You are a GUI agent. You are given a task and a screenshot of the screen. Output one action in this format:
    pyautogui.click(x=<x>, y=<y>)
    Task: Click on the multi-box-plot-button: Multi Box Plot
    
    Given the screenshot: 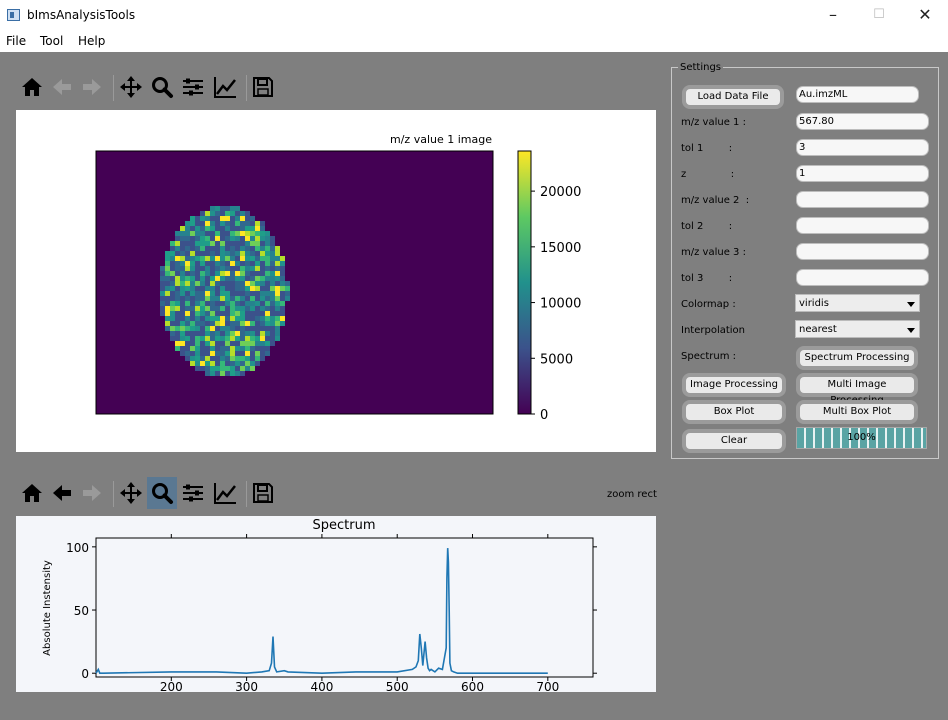 What is the action you would take?
    pyautogui.click(x=857, y=412)
    